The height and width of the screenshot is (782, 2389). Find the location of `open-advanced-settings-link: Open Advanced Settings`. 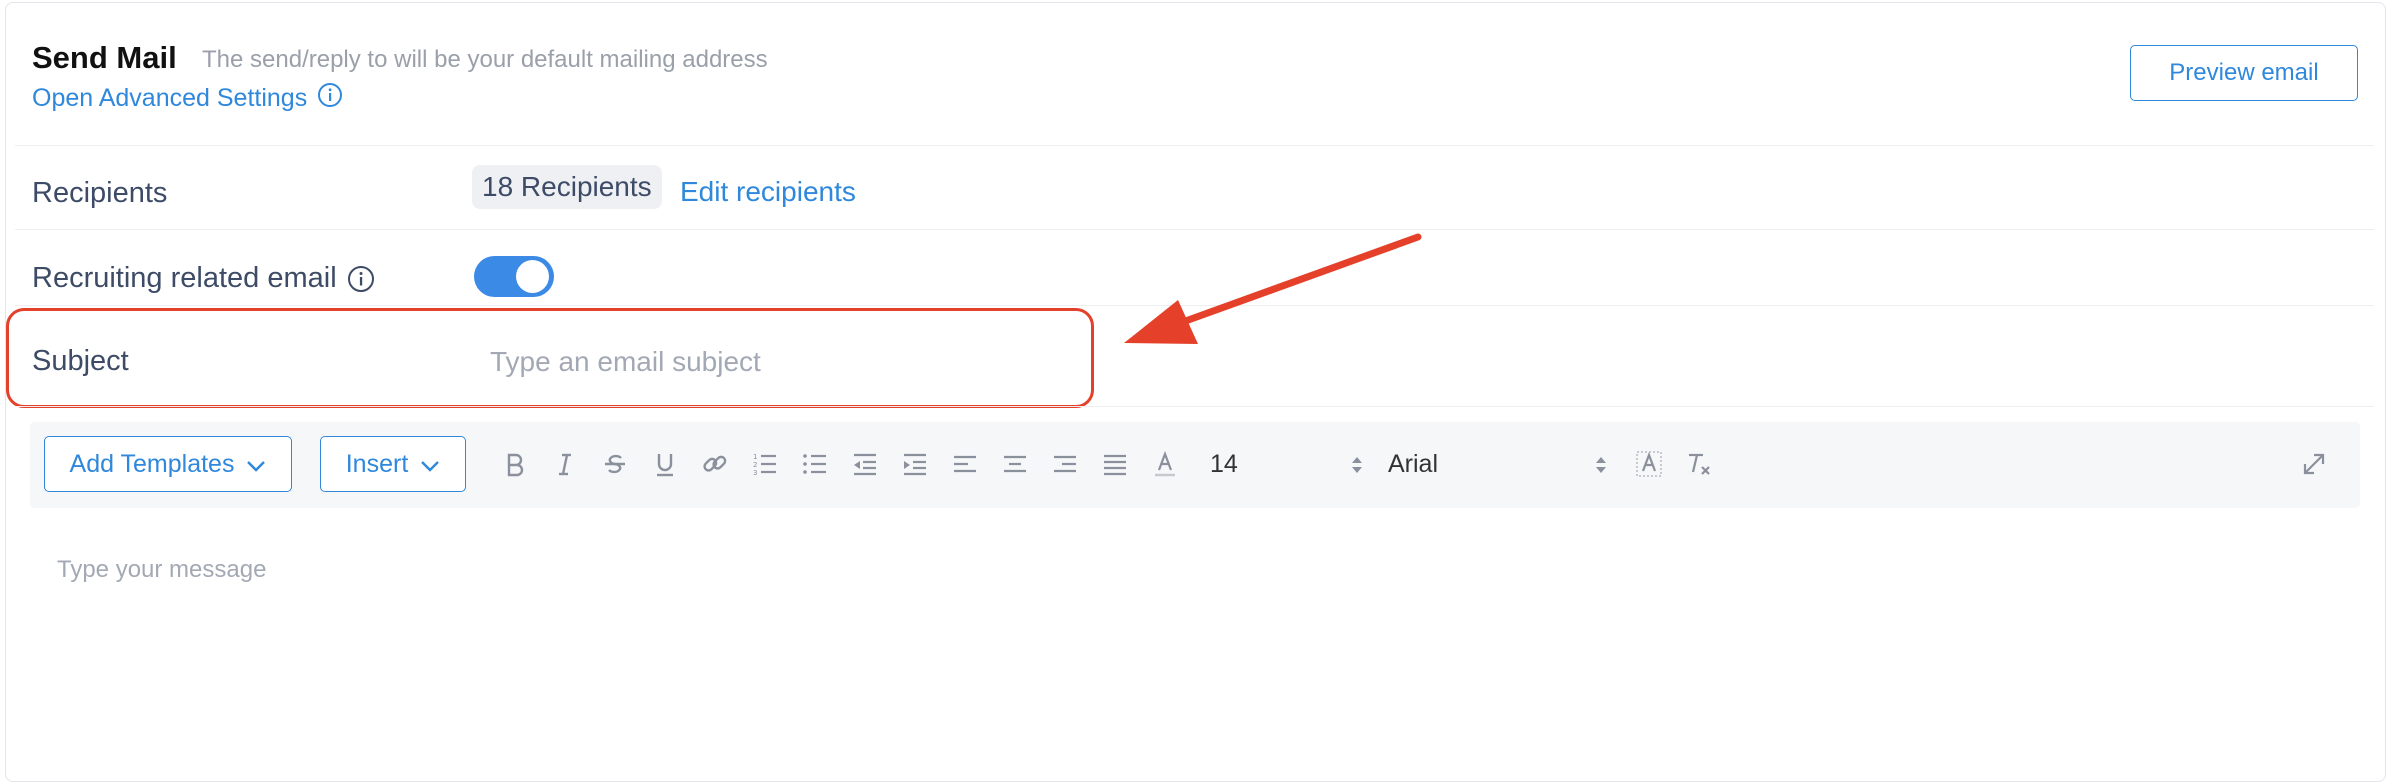

open-advanced-settings-link: Open Advanced Settings is located at coordinates (187, 98).